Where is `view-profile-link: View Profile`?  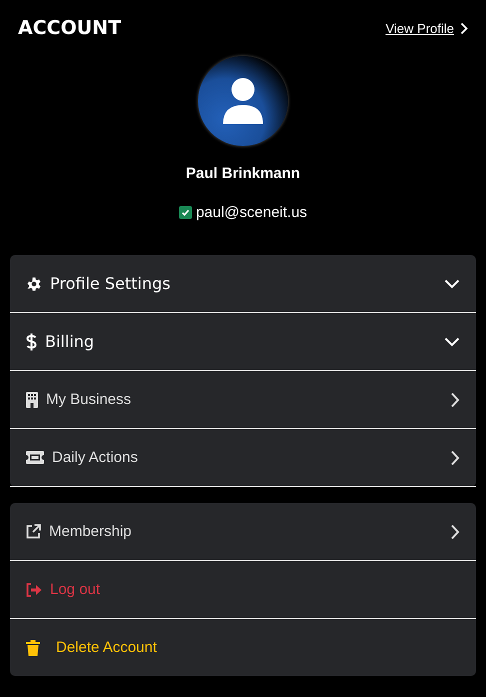
view-profile-link: View Profile is located at coordinates (420, 28).